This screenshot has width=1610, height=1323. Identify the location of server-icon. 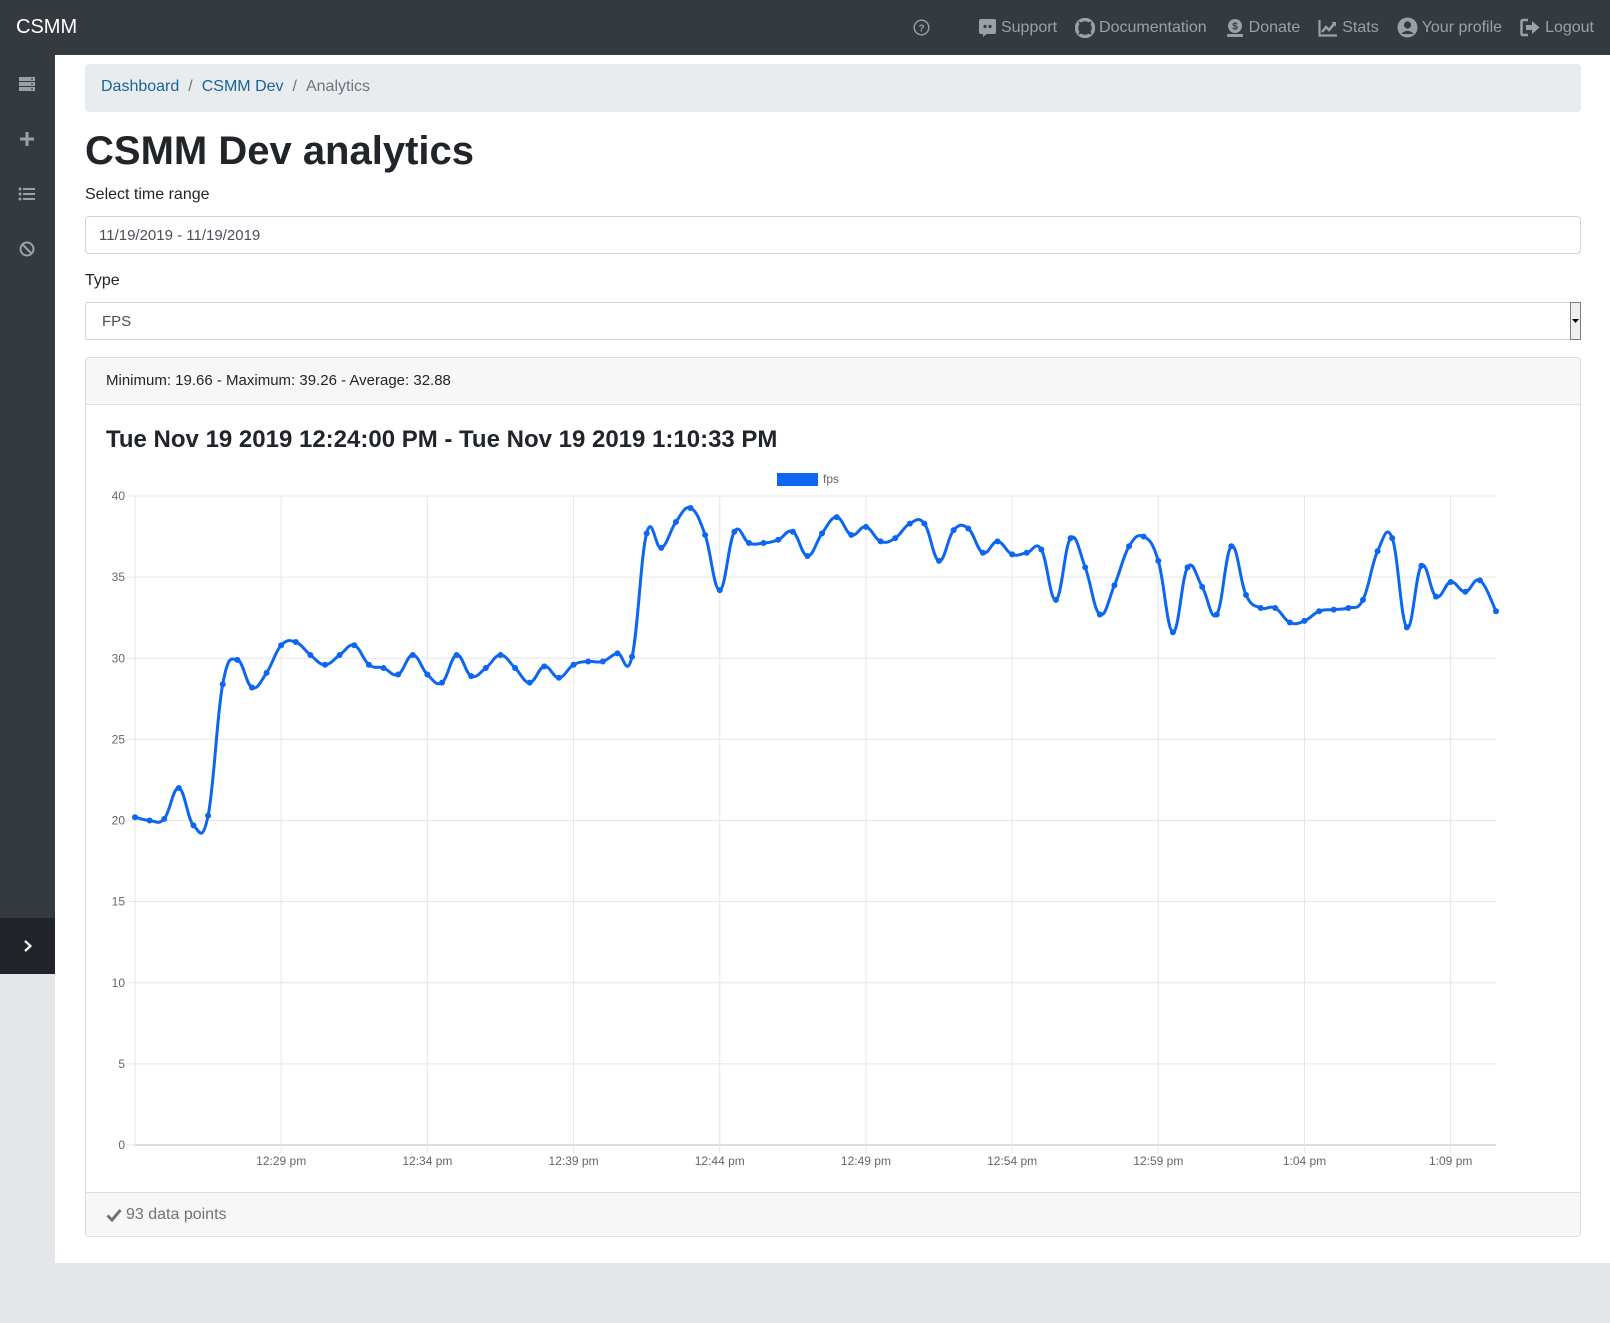
(27, 84).